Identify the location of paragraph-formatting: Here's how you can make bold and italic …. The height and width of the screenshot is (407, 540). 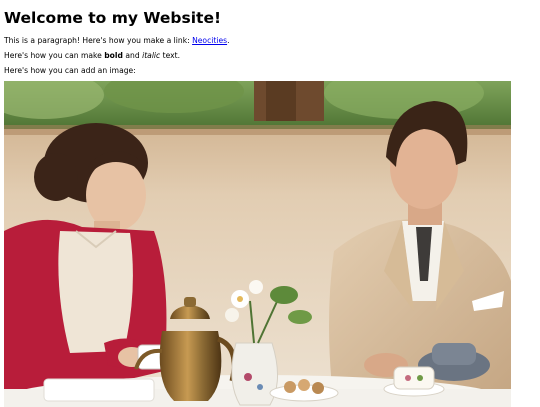
(270, 56).